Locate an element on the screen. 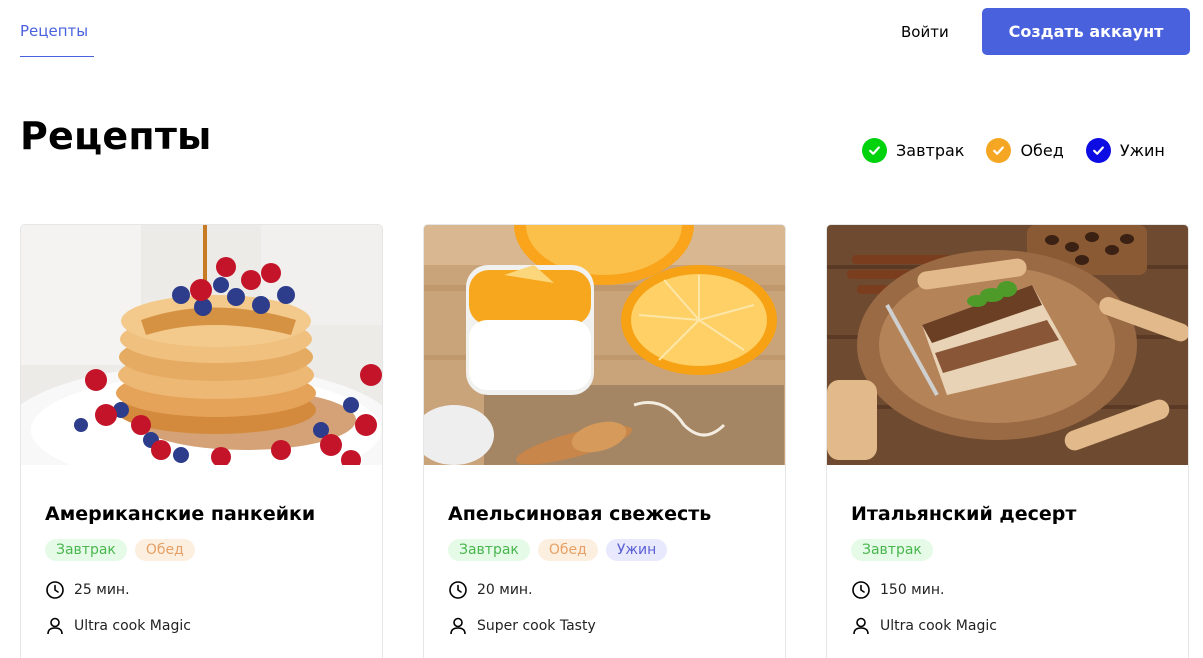 The width and height of the screenshot is (1203, 658). filter-label: Обед is located at coordinates (1042, 150).